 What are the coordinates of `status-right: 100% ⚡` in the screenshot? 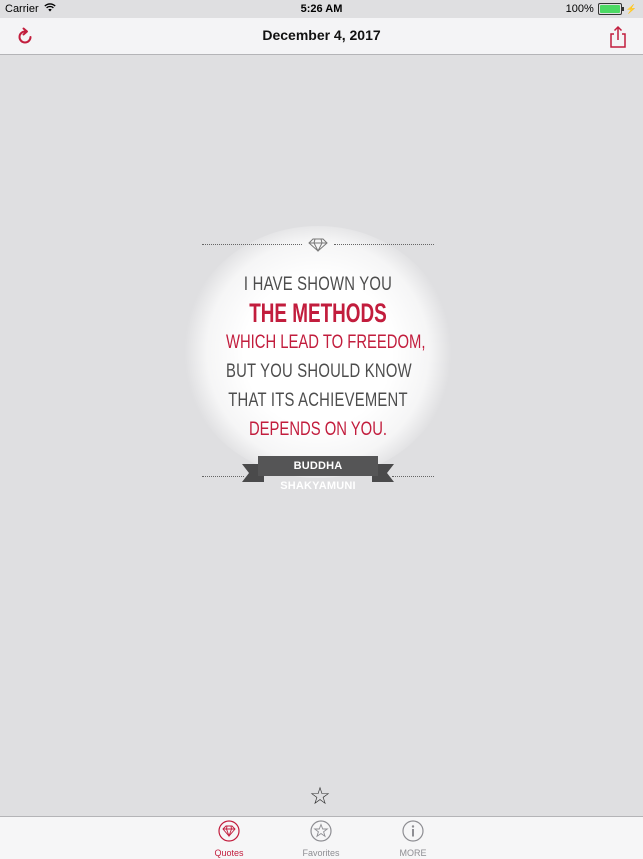 It's located at (601, 9).